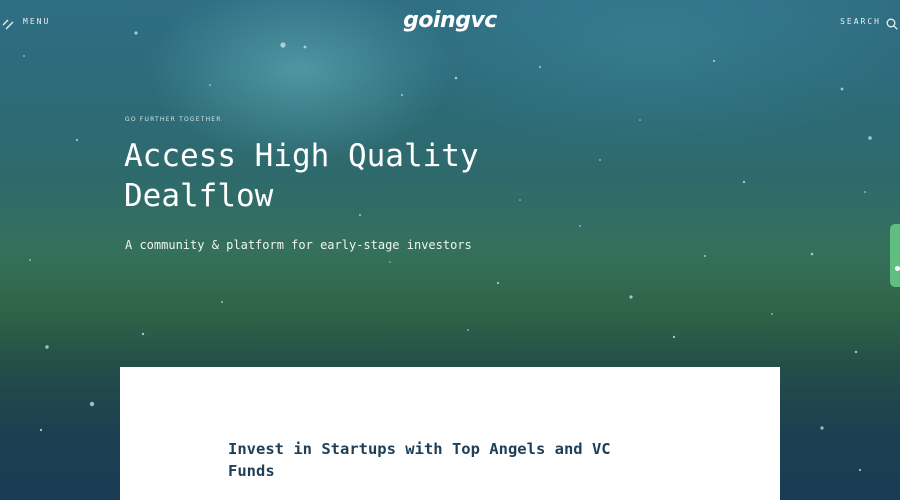 This screenshot has height=500, width=900. What do you see at coordinates (301, 176) in the screenshot?
I see `hero-headline: Access High Quality Dealflow` at bounding box center [301, 176].